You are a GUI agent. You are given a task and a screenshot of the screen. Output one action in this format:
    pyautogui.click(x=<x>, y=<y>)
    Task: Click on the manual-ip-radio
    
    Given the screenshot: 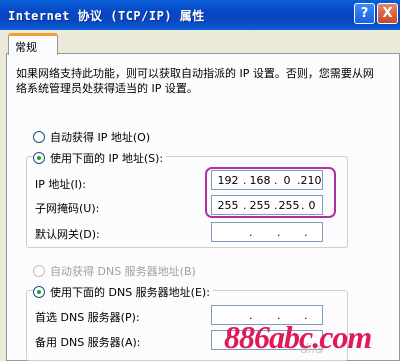 What is the action you would take?
    pyautogui.click(x=39, y=158)
    